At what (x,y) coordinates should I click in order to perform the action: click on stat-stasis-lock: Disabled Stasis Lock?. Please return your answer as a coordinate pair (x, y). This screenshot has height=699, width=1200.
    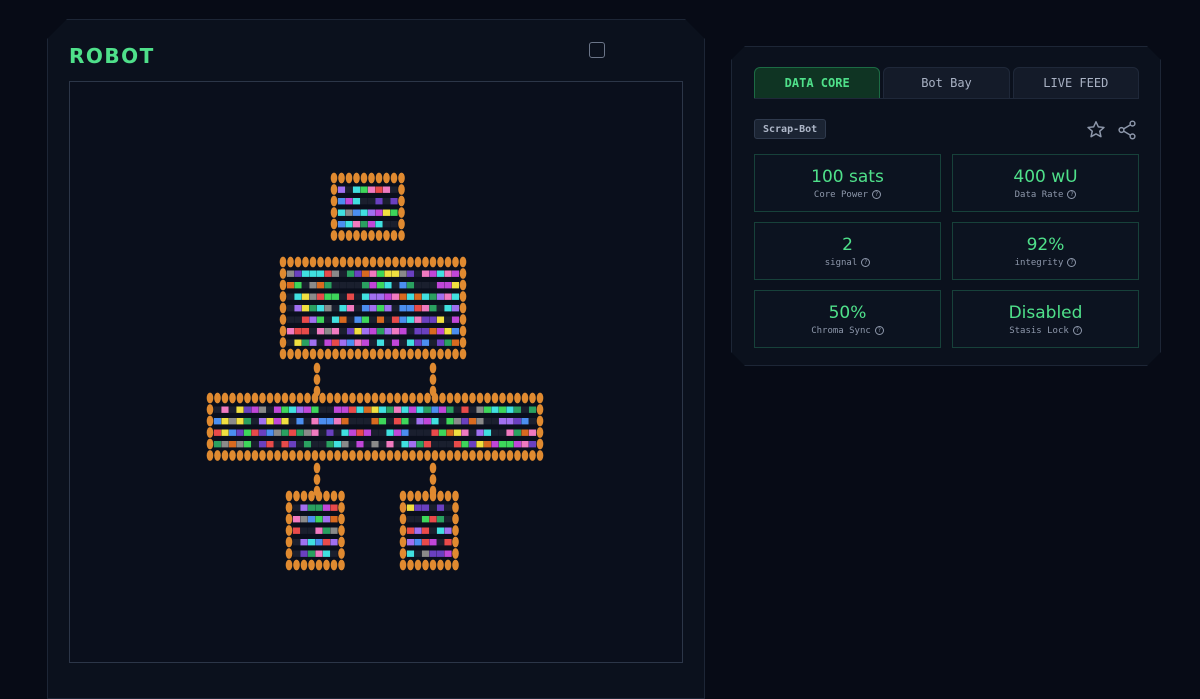
    Looking at the image, I should click on (1045, 319).